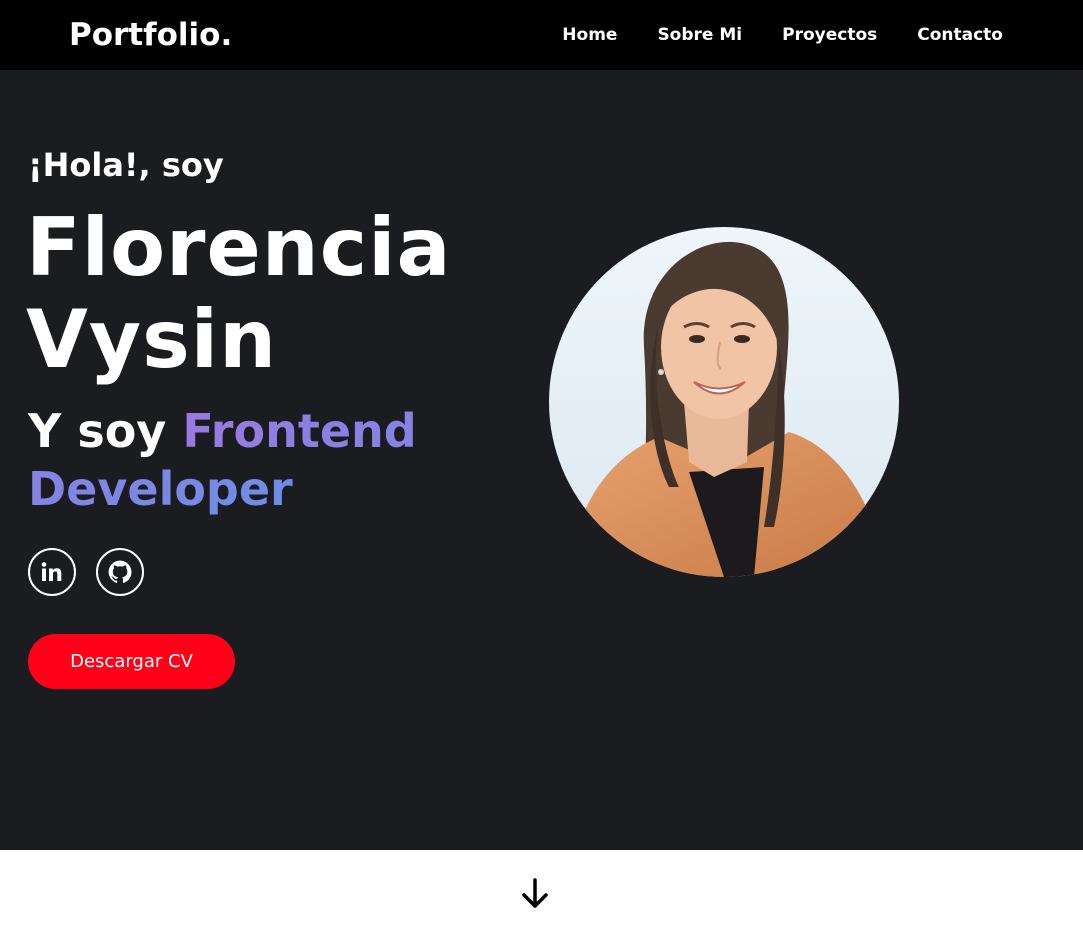 This screenshot has height=930, width=1083. I want to click on nav-link-home: Home, so click(589, 35).